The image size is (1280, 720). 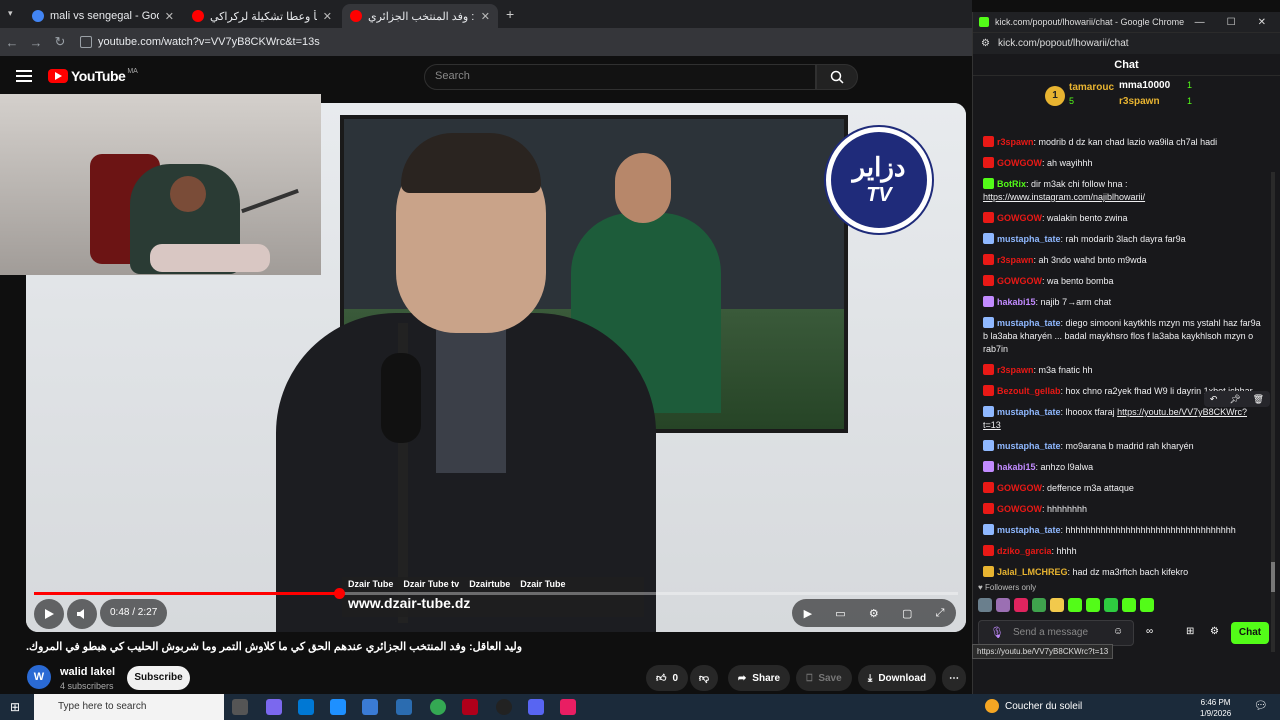 I want to click on download-button: ⤓ Download, so click(x=897, y=678).